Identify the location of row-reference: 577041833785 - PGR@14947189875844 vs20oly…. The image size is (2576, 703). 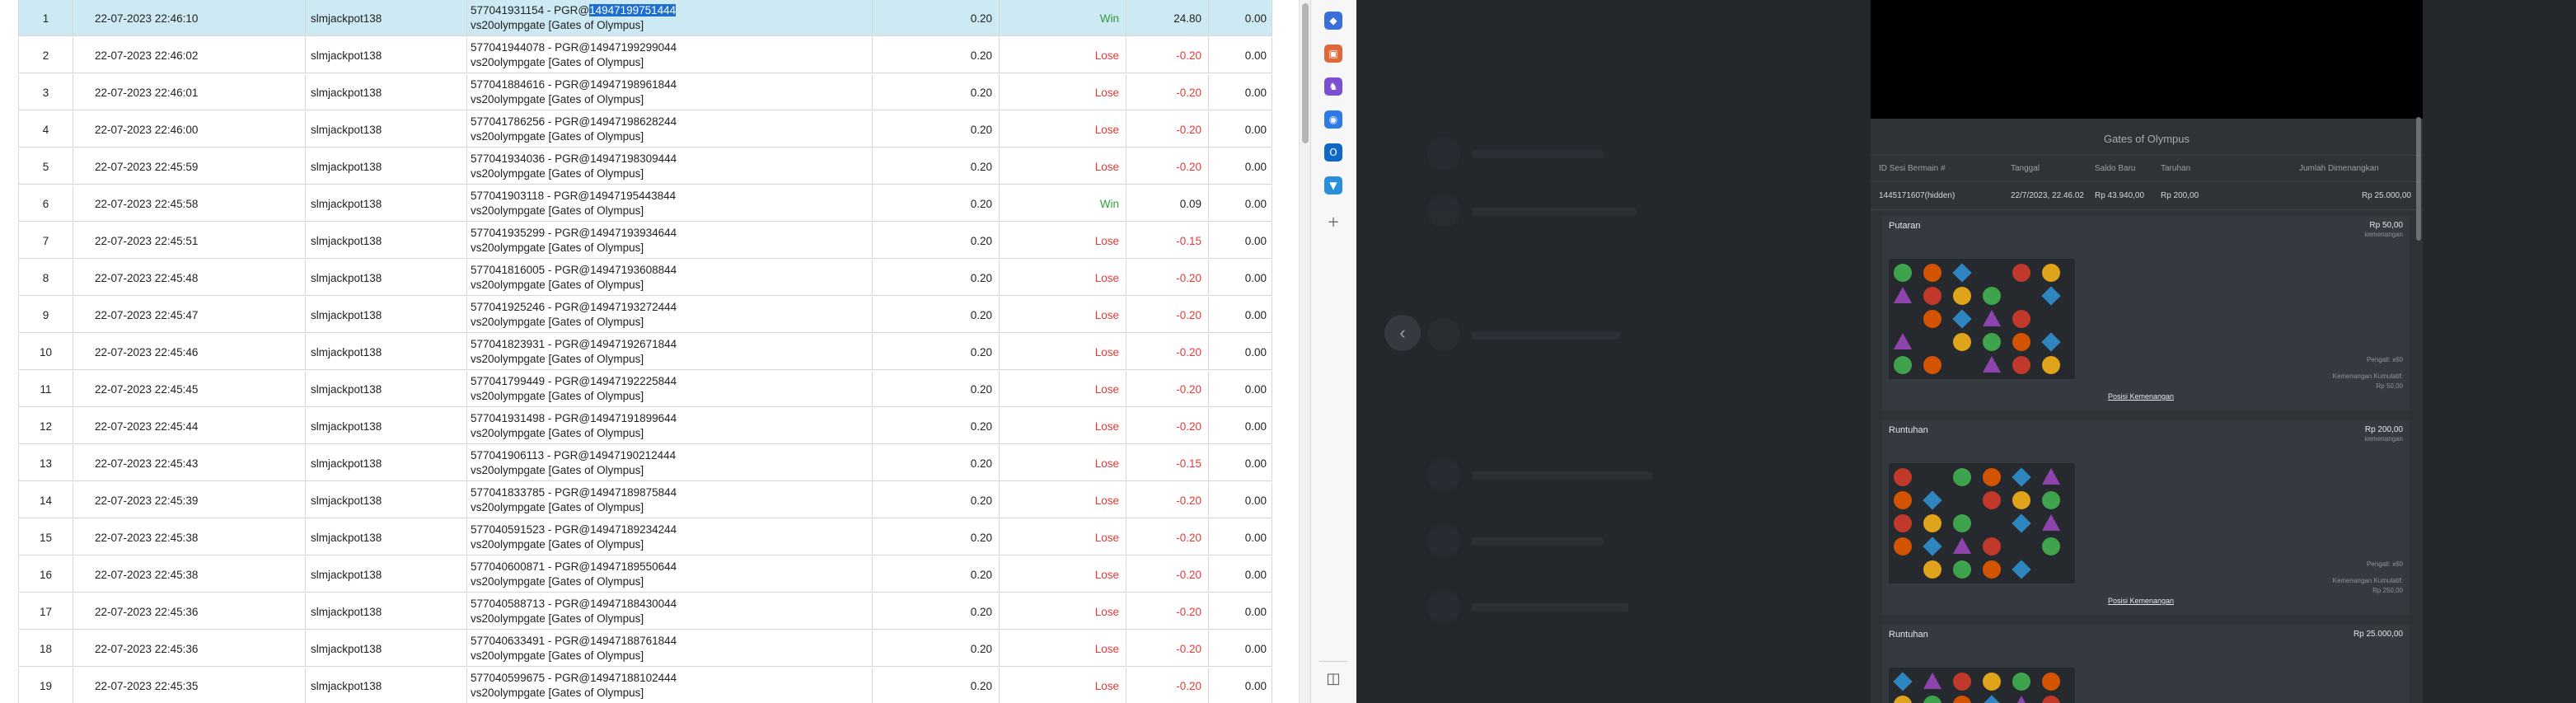
(669, 500).